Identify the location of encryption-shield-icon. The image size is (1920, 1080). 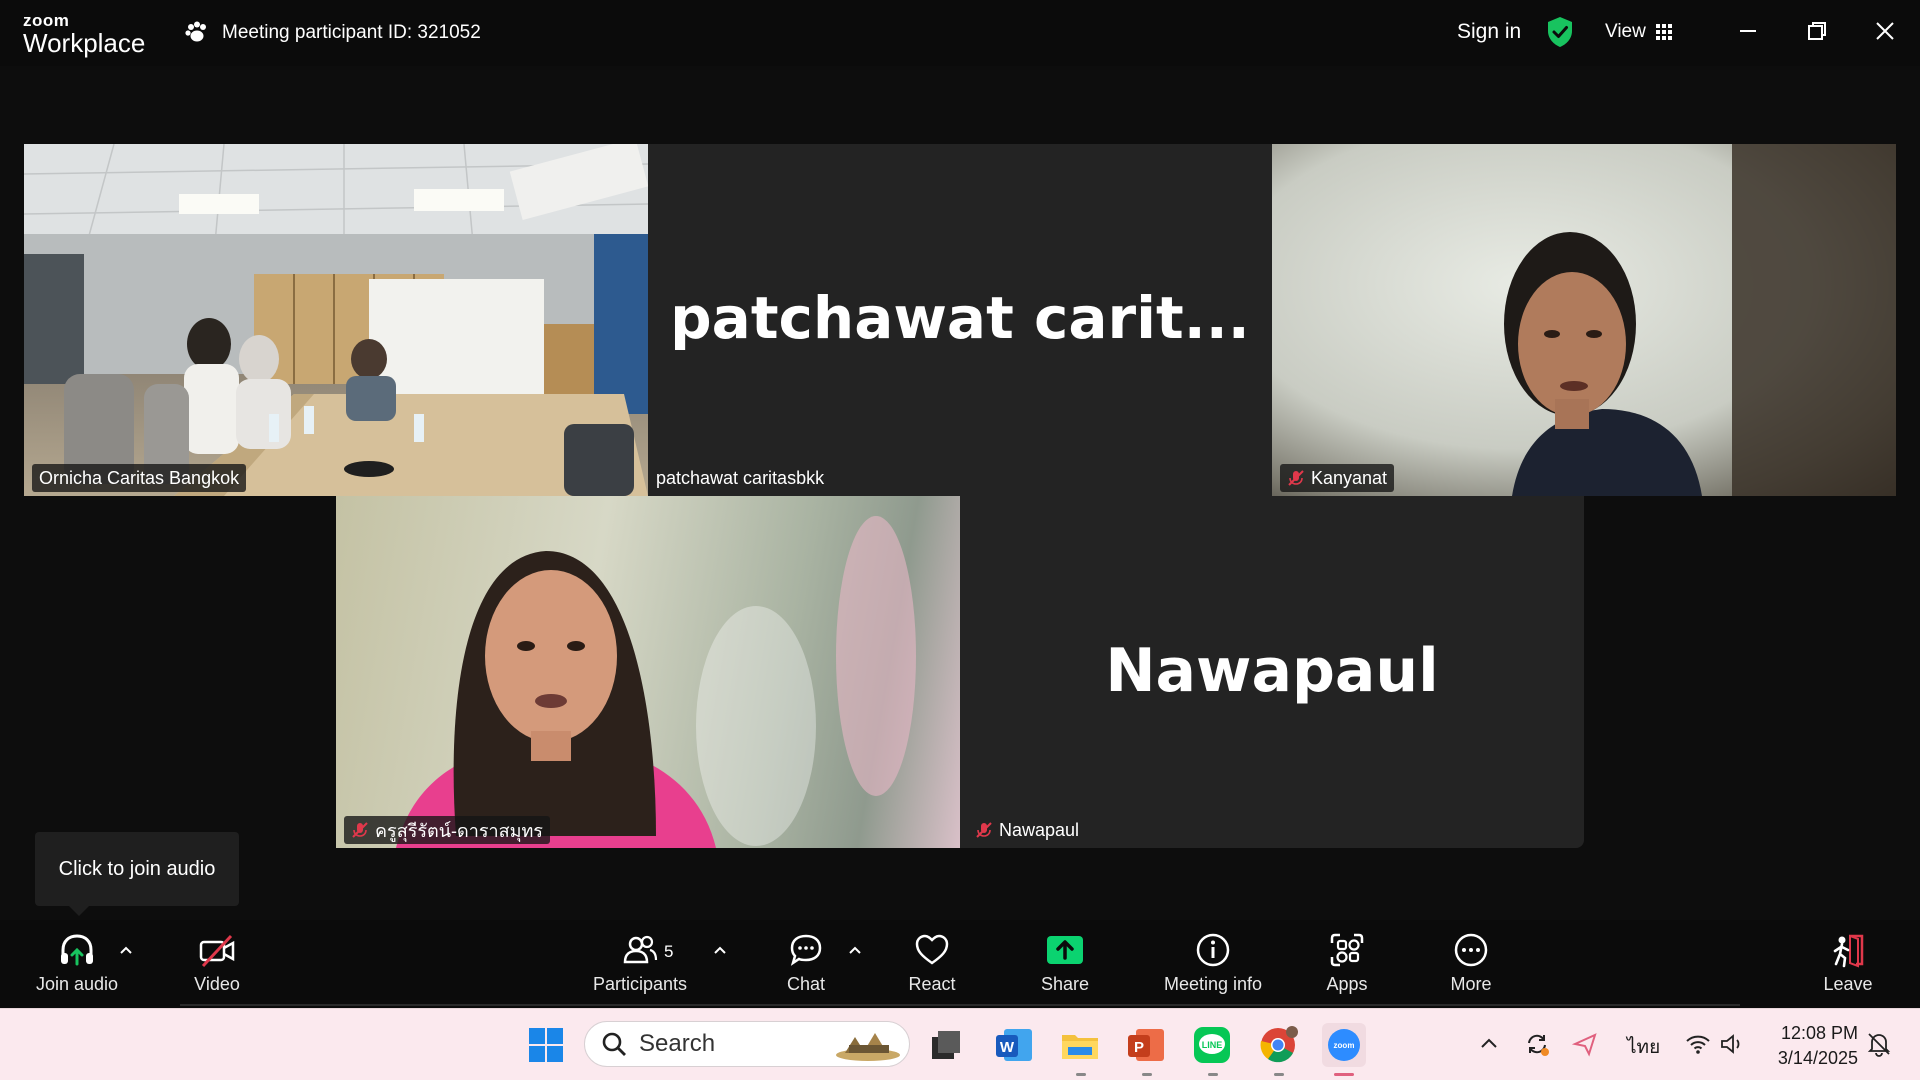
(1560, 32).